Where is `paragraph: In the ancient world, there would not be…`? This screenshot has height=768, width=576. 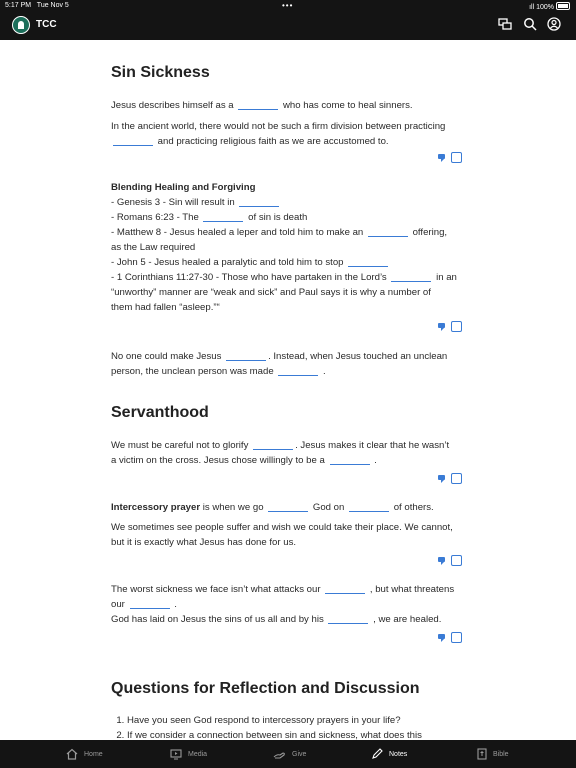
paragraph: In the ancient world, there would not be… is located at coordinates (278, 134).